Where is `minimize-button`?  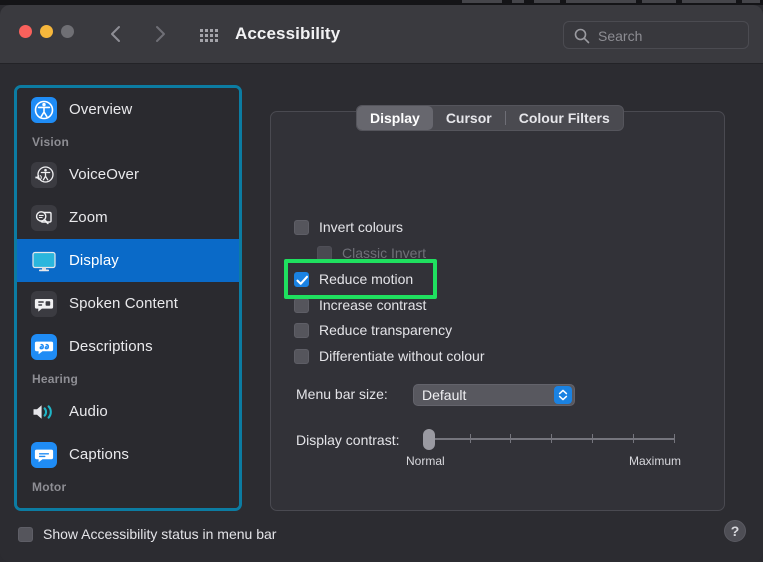
minimize-button is located at coordinates (46, 31).